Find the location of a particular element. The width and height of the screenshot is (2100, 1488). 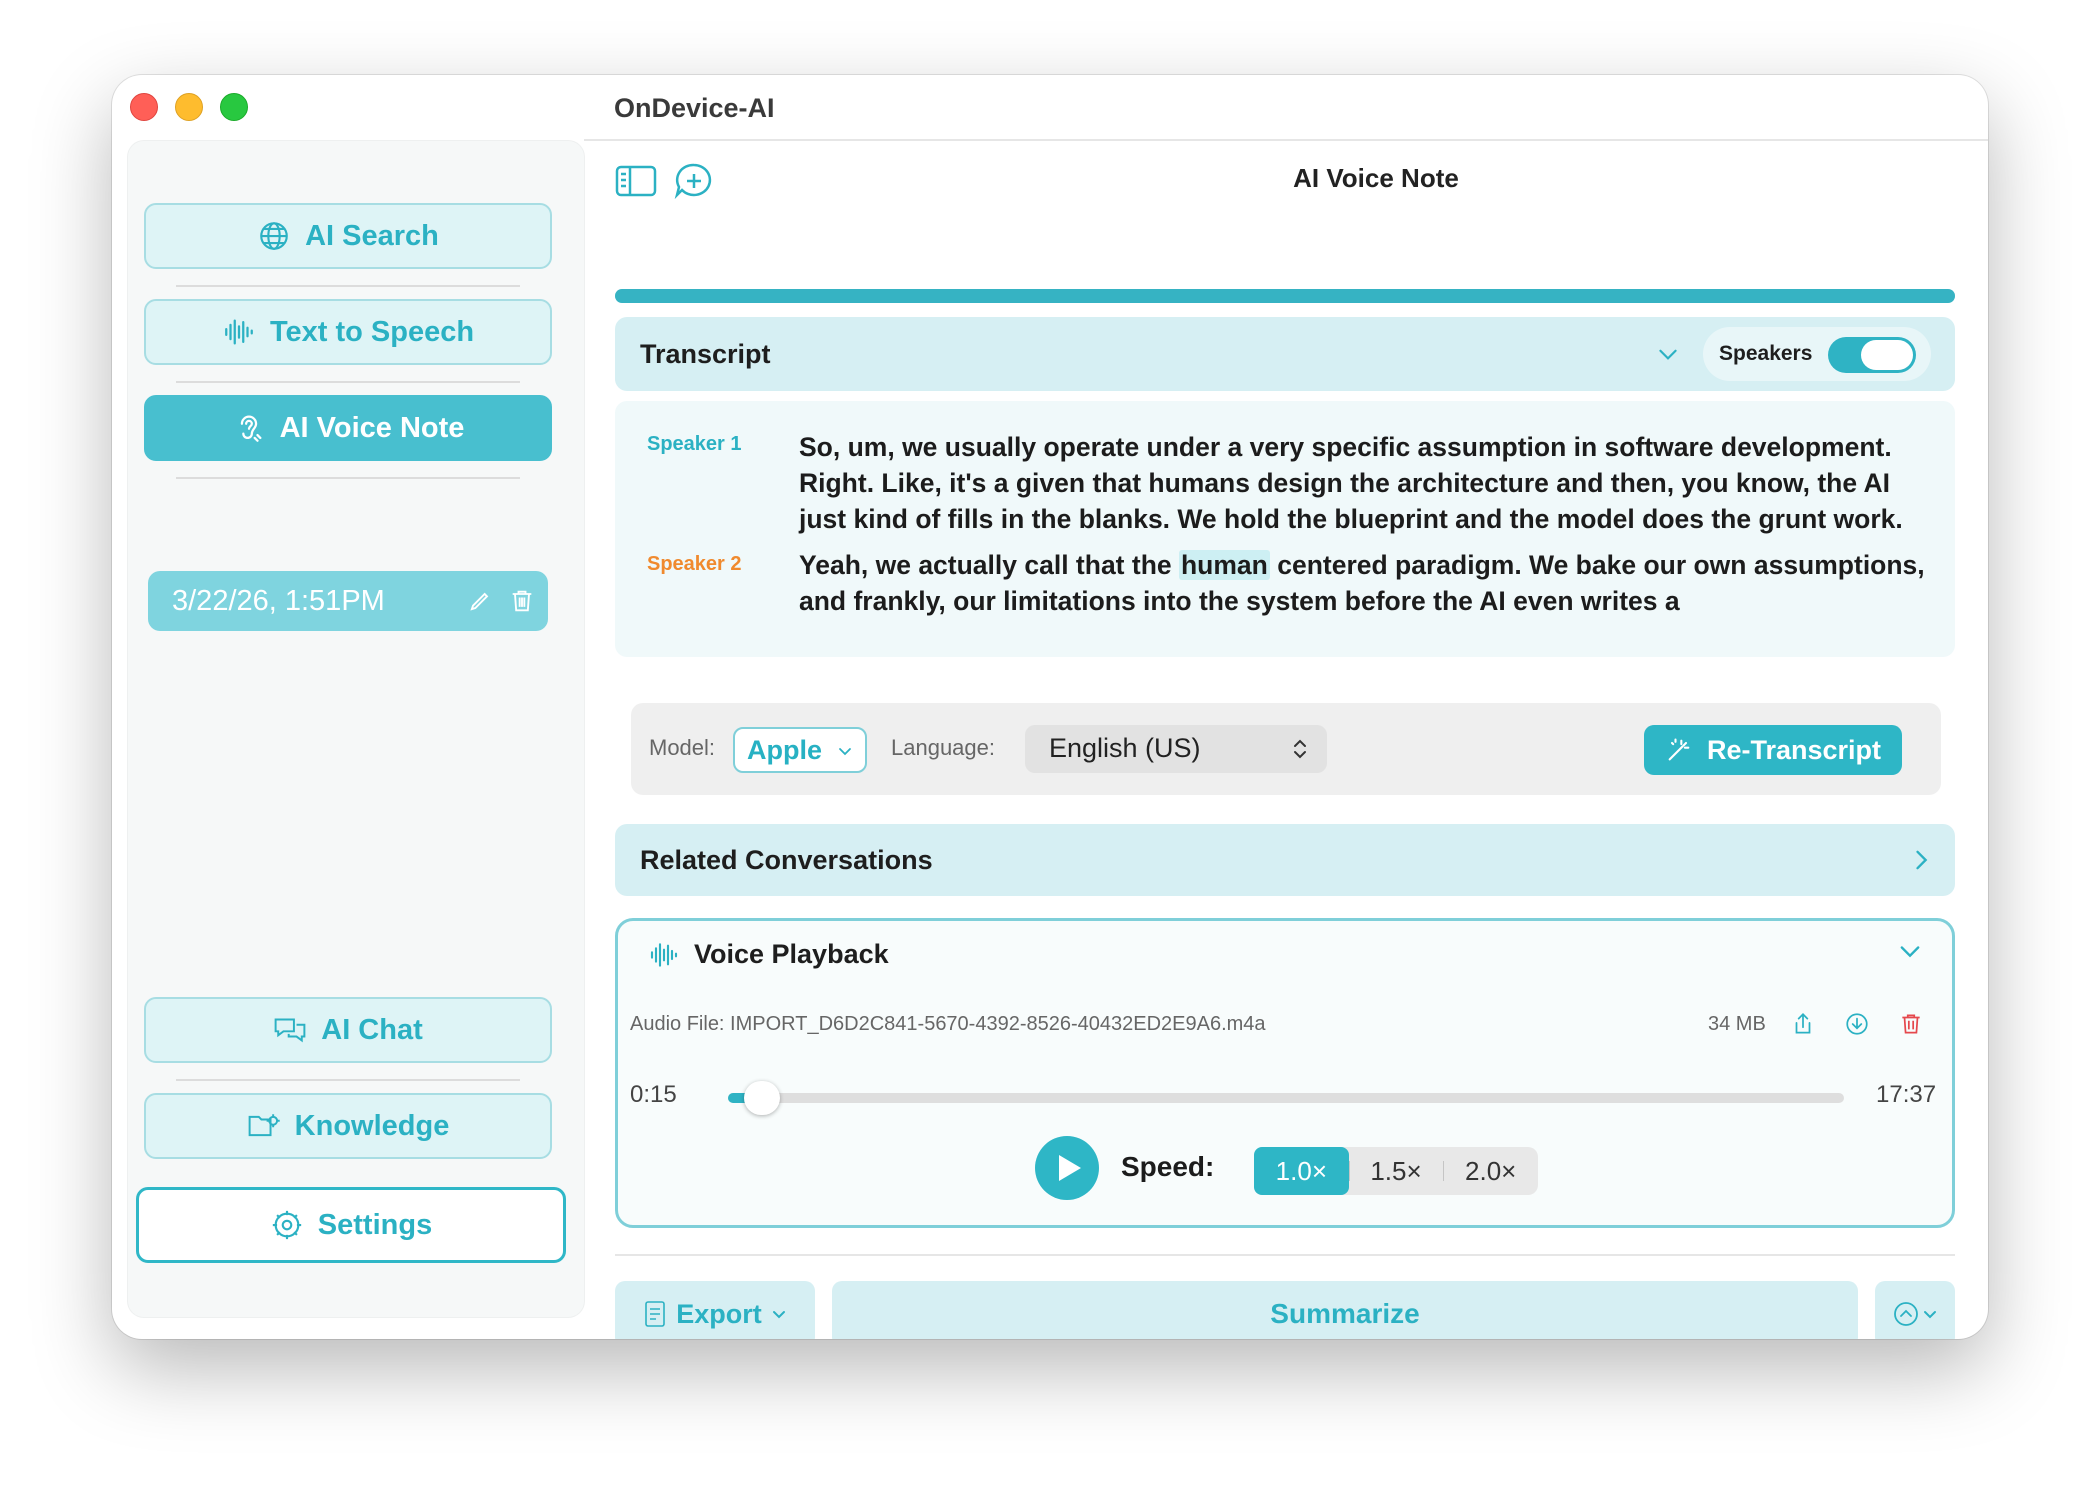

summary-options-button is located at coordinates (1915, 1310).